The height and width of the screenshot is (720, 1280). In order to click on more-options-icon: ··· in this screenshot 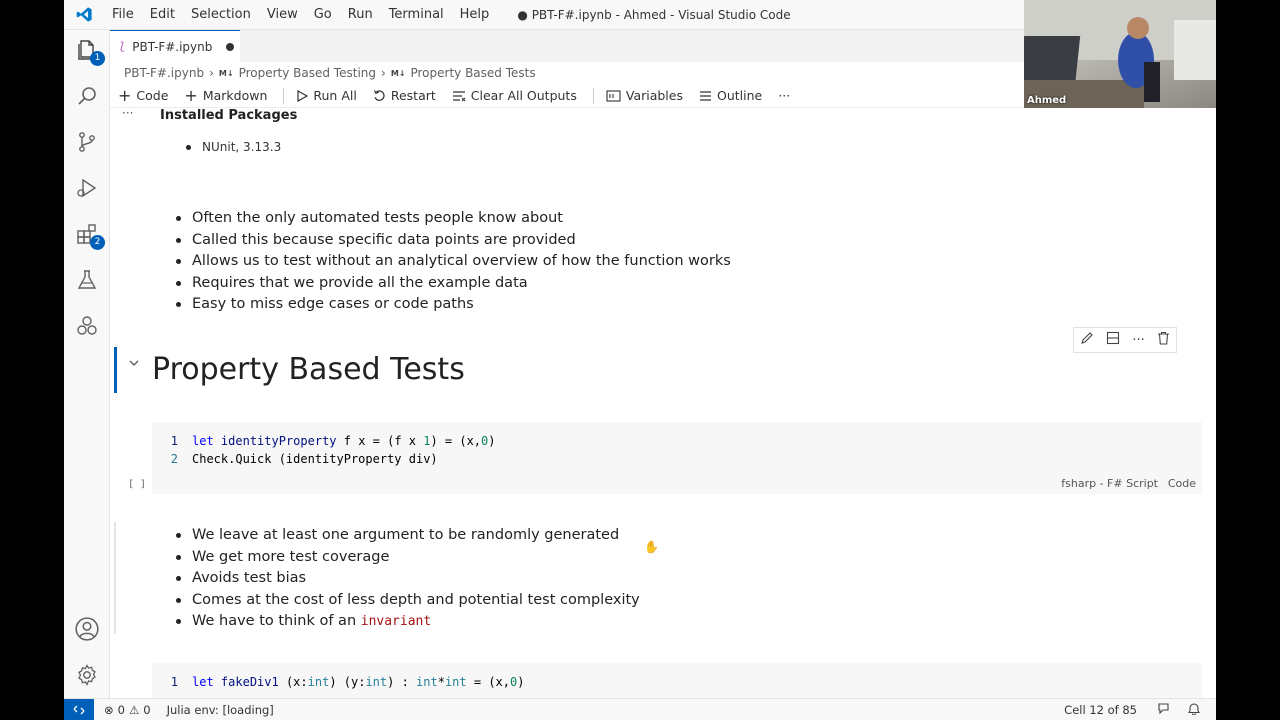, I will do `click(1138, 340)`.